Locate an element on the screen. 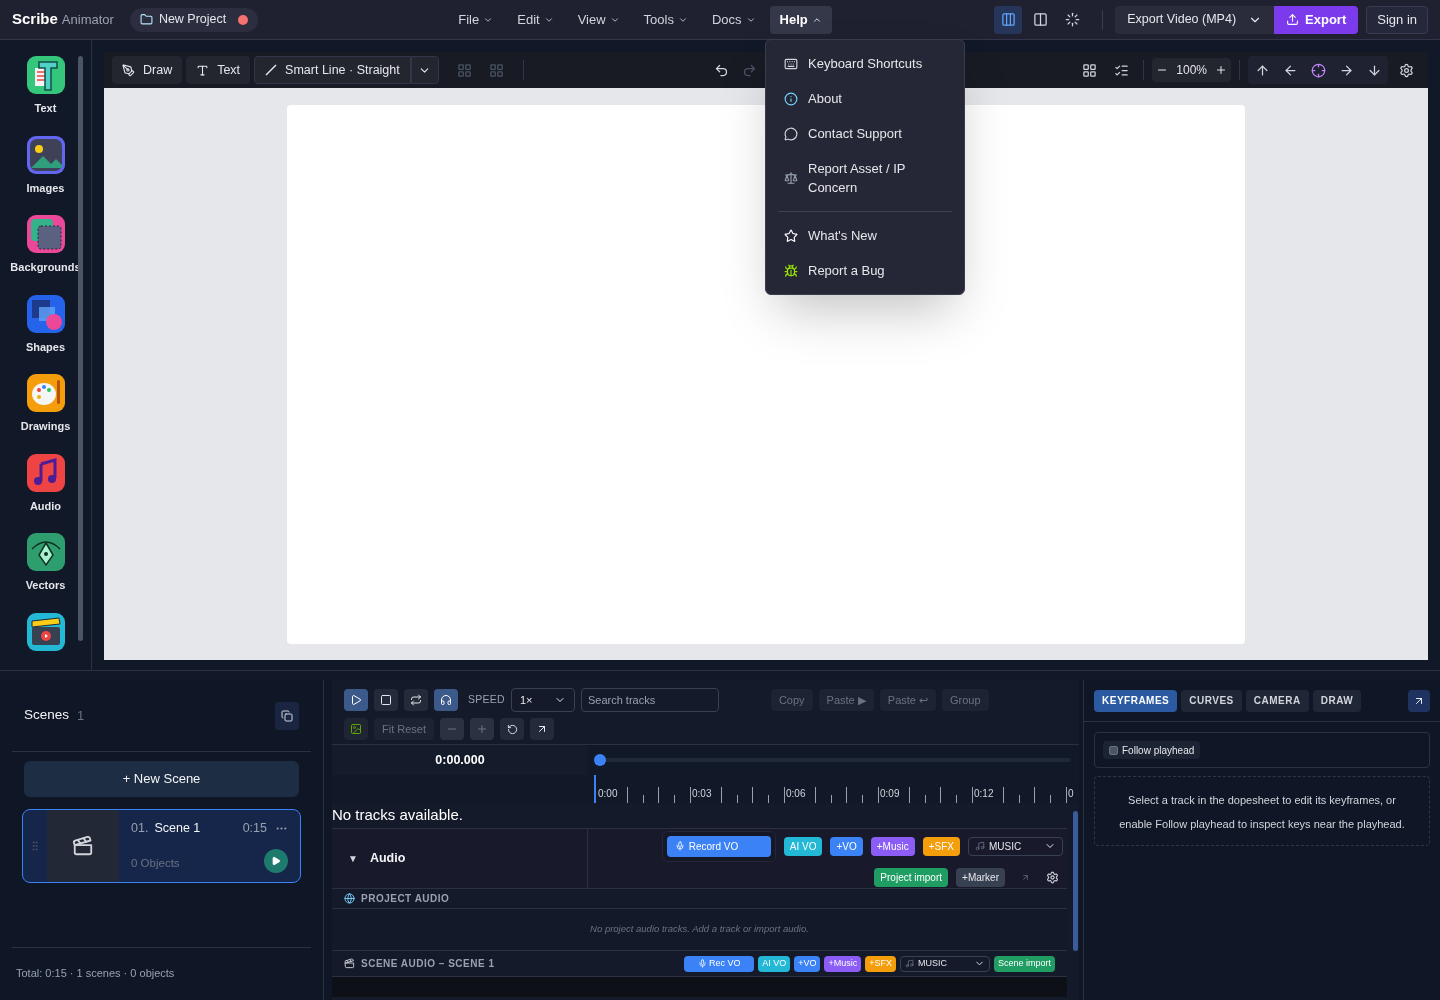  ruler-label: 0:09 is located at coordinates (889, 794).